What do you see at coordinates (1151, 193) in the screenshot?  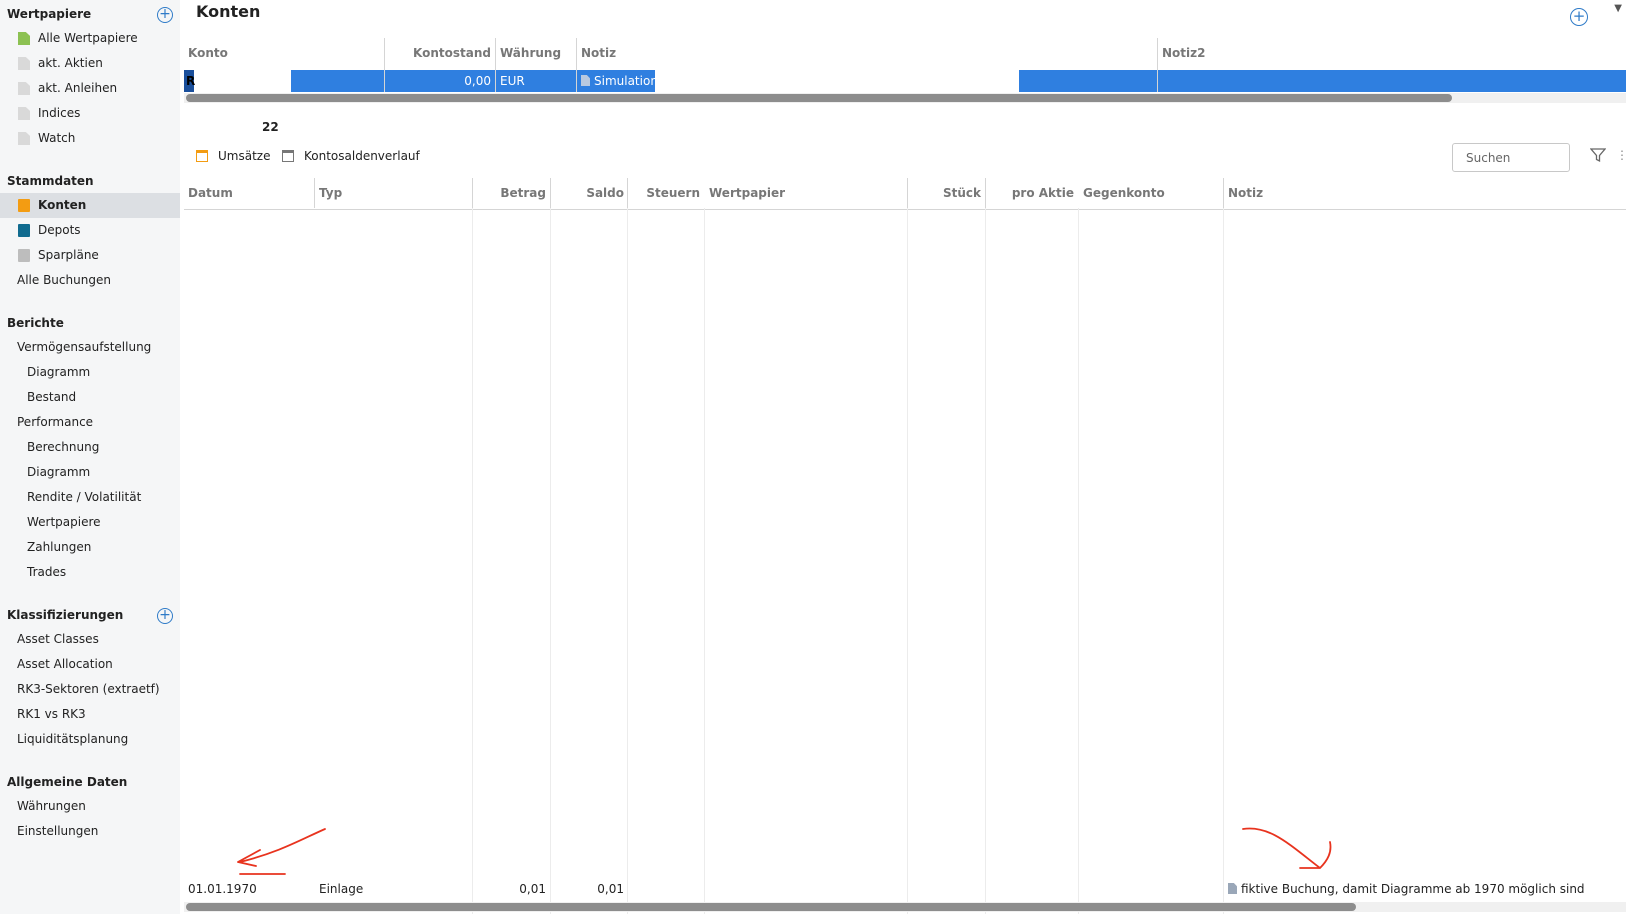 I see `column-header-gegenkonto: Gegenkonto` at bounding box center [1151, 193].